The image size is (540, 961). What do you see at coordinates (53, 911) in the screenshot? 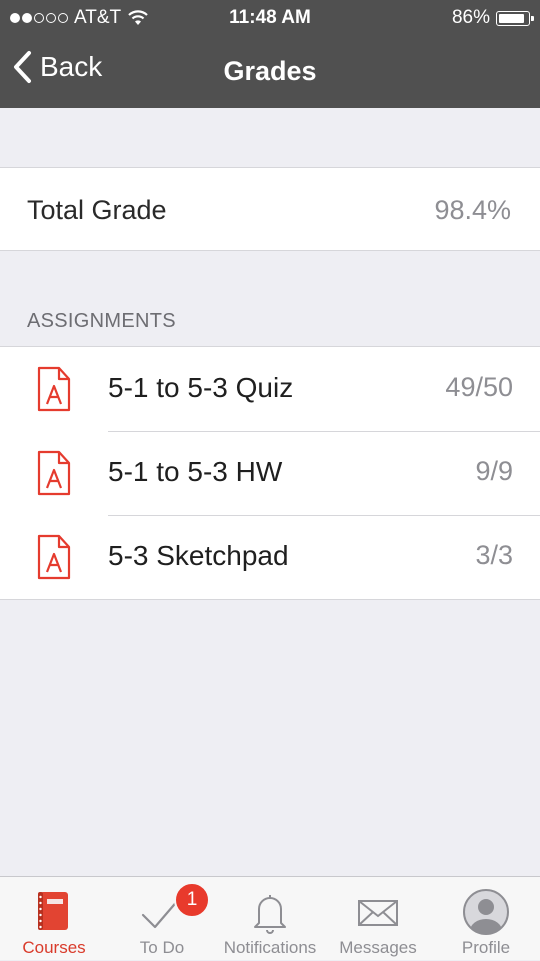
I see `courses-icon` at bounding box center [53, 911].